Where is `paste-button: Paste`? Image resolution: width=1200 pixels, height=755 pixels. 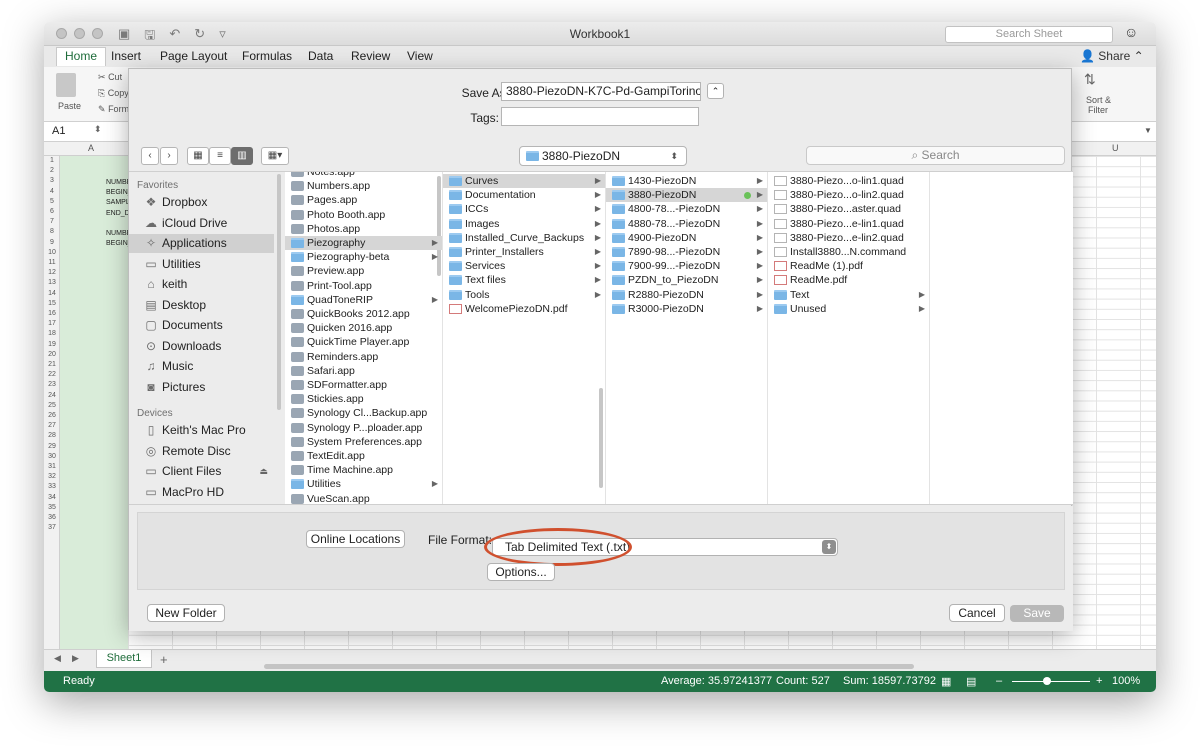 paste-button: Paste is located at coordinates (69, 106).